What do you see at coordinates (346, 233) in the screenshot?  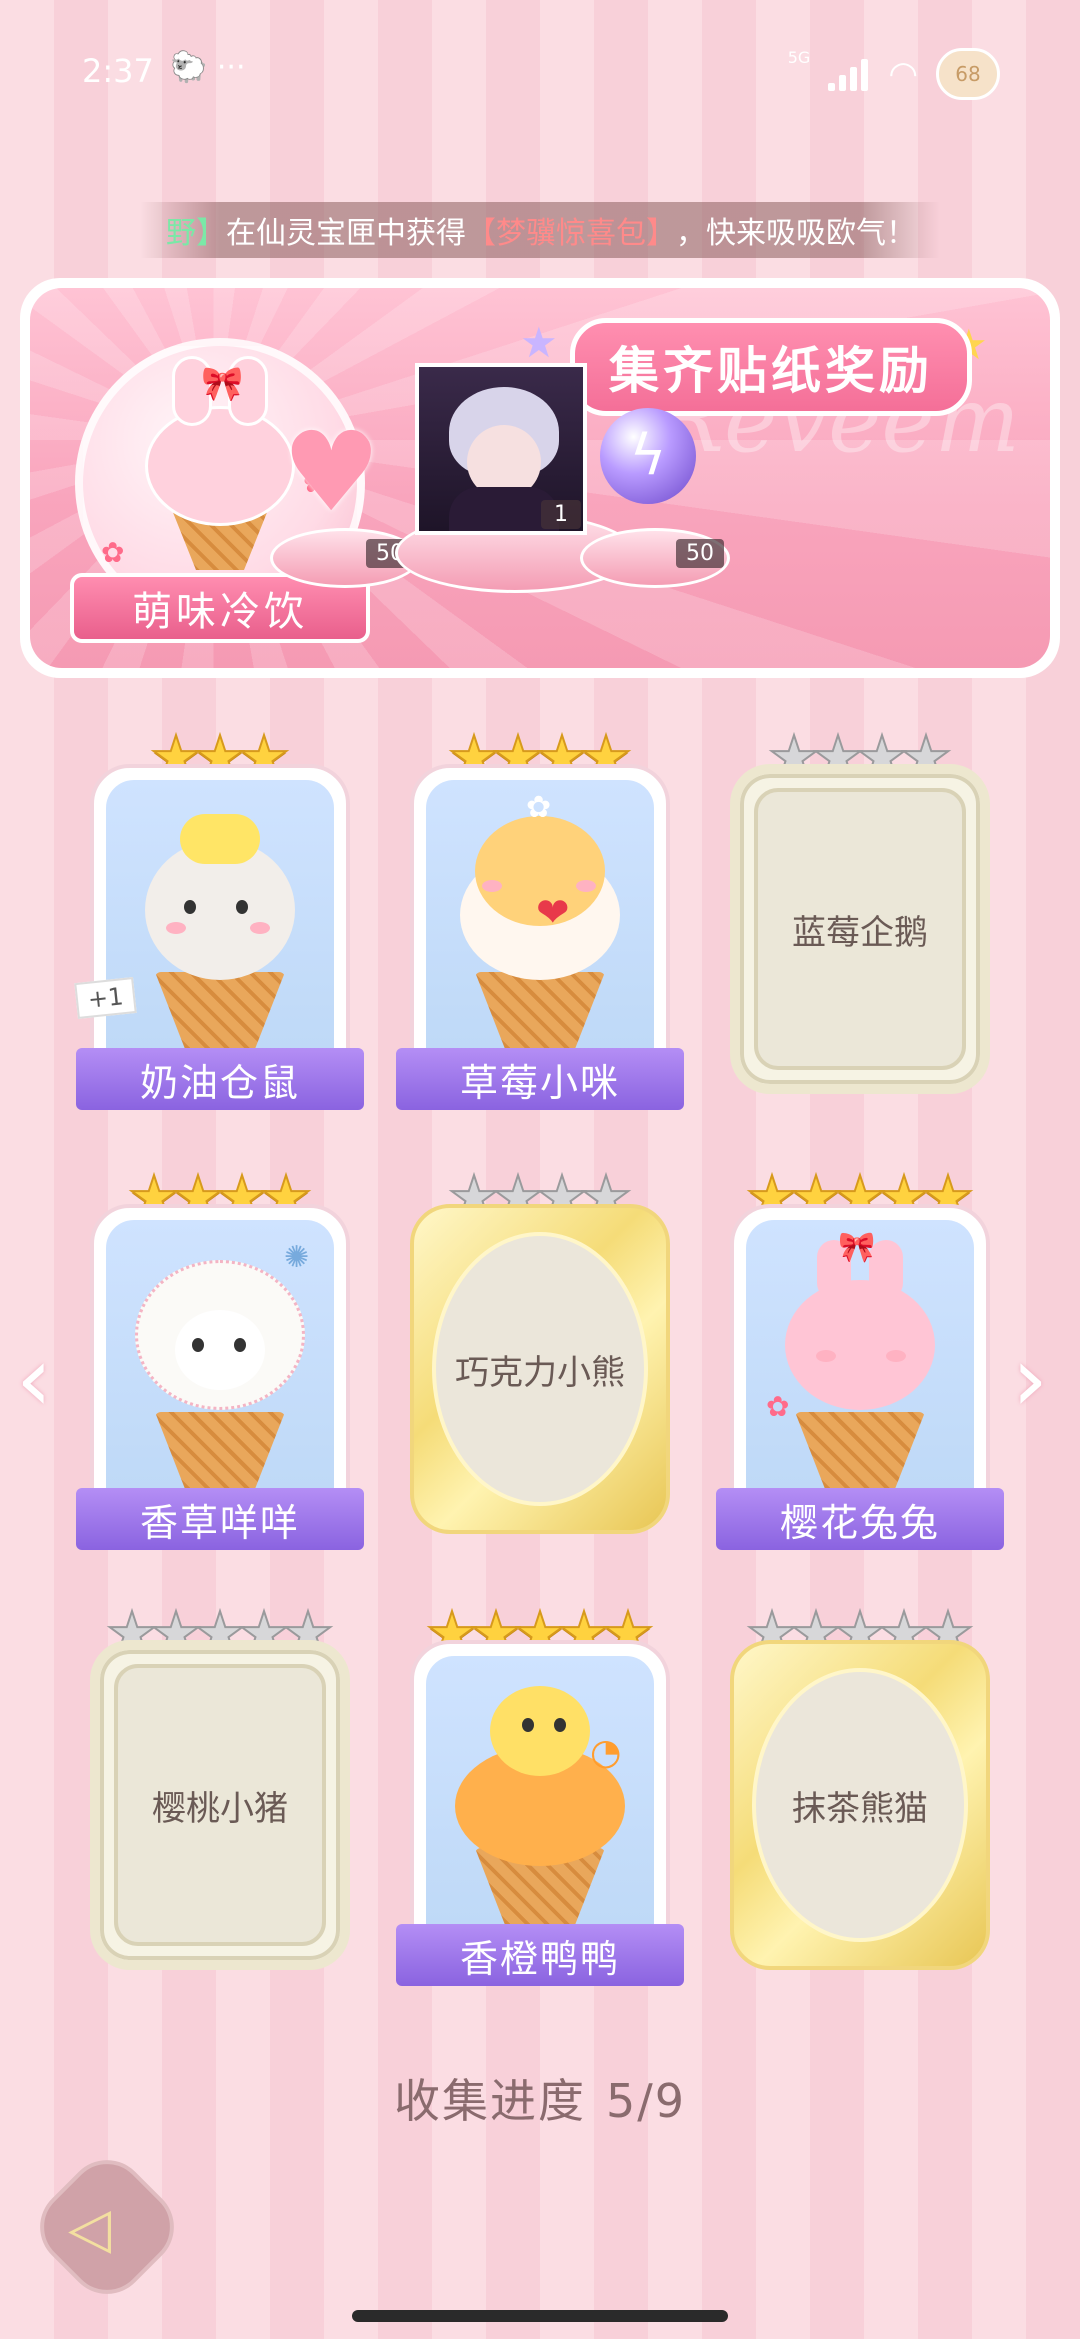 I see `ticker-middle: 在仙灵宝匣中获得` at bounding box center [346, 233].